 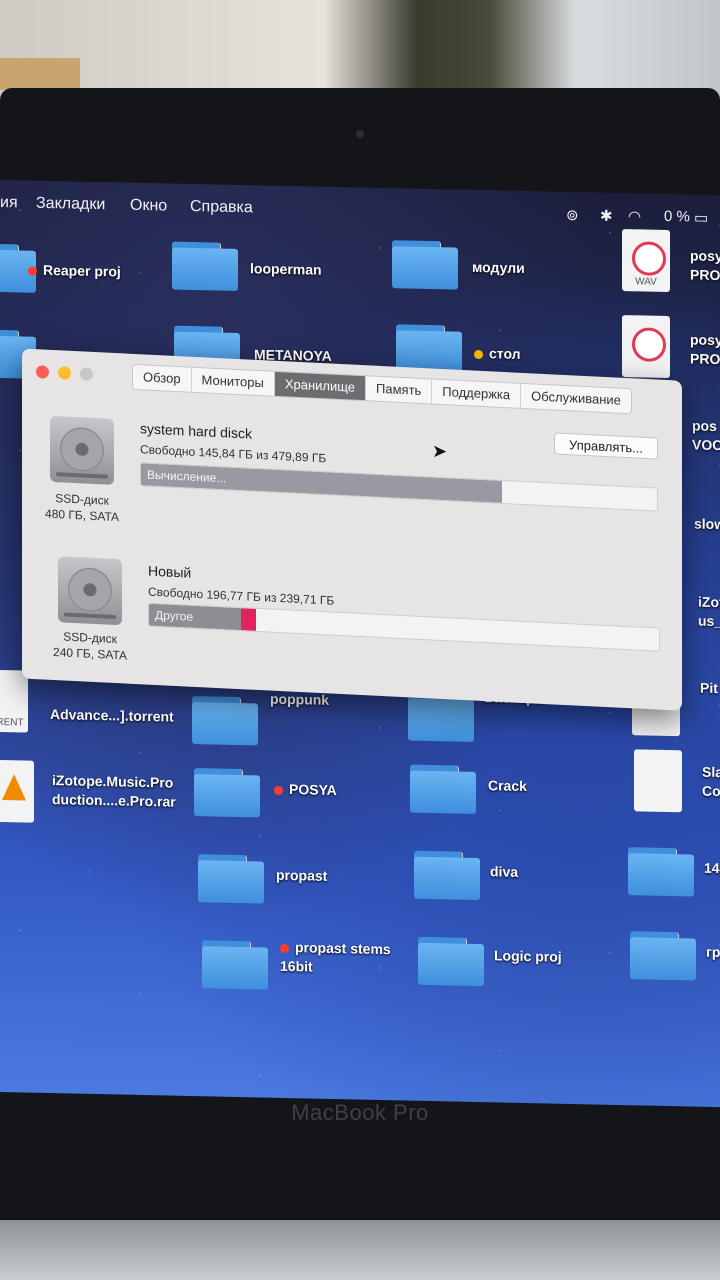 What do you see at coordinates (74, 271) in the screenshot?
I see `desktop-item-reaper: Reaper proj` at bounding box center [74, 271].